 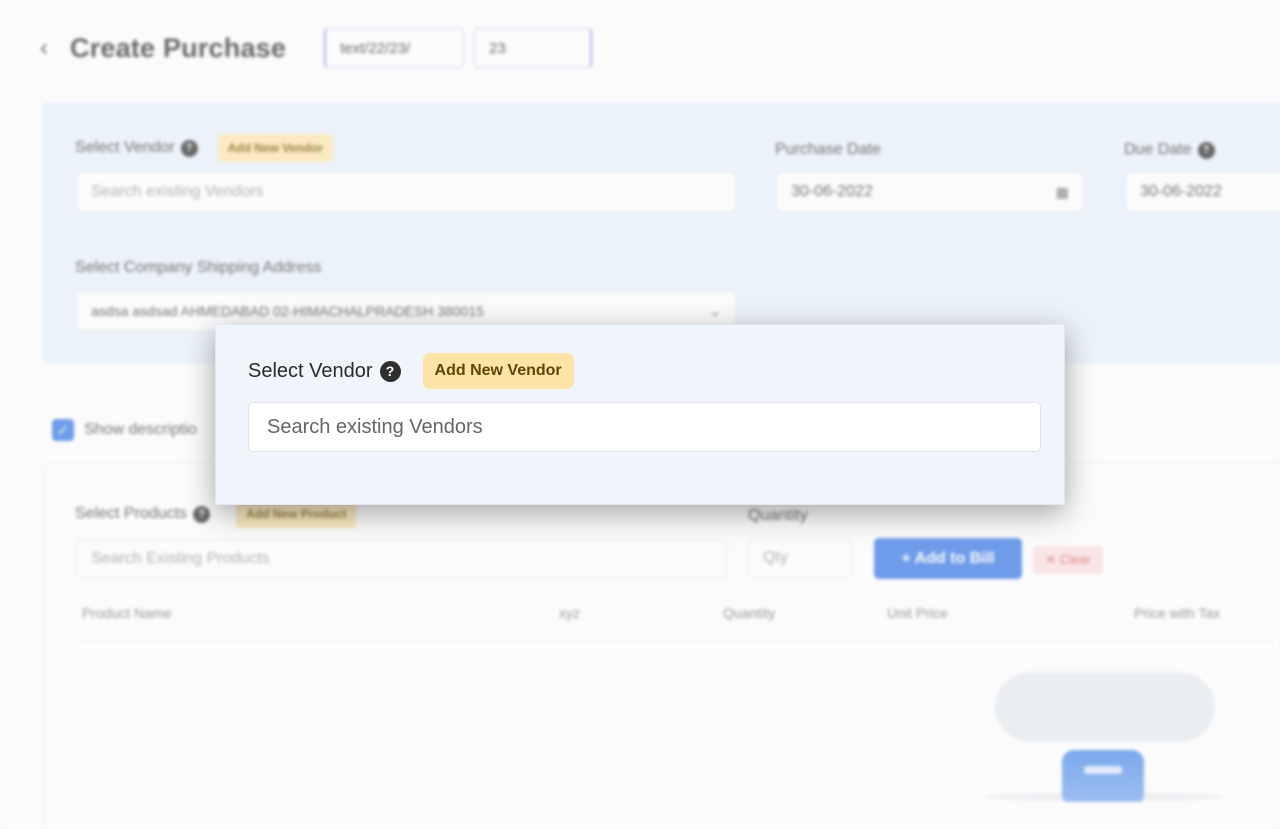 I want to click on clear-button: ✕ Clear, so click(x=1068, y=560).